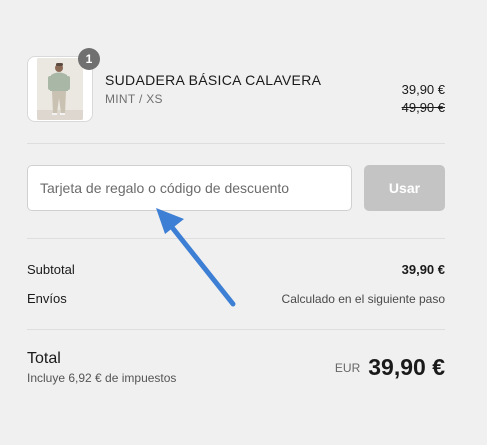 This screenshot has width=487, height=445. Describe the element at coordinates (406, 367) in the screenshot. I see `total-amount: 39,90 €` at that location.